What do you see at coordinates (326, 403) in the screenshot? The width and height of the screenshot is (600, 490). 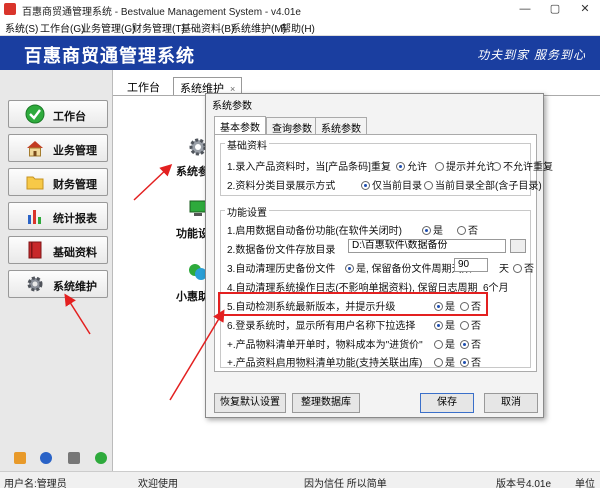 I see `cleanup-database-button: 整理数据库` at bounding box center [326, 403].